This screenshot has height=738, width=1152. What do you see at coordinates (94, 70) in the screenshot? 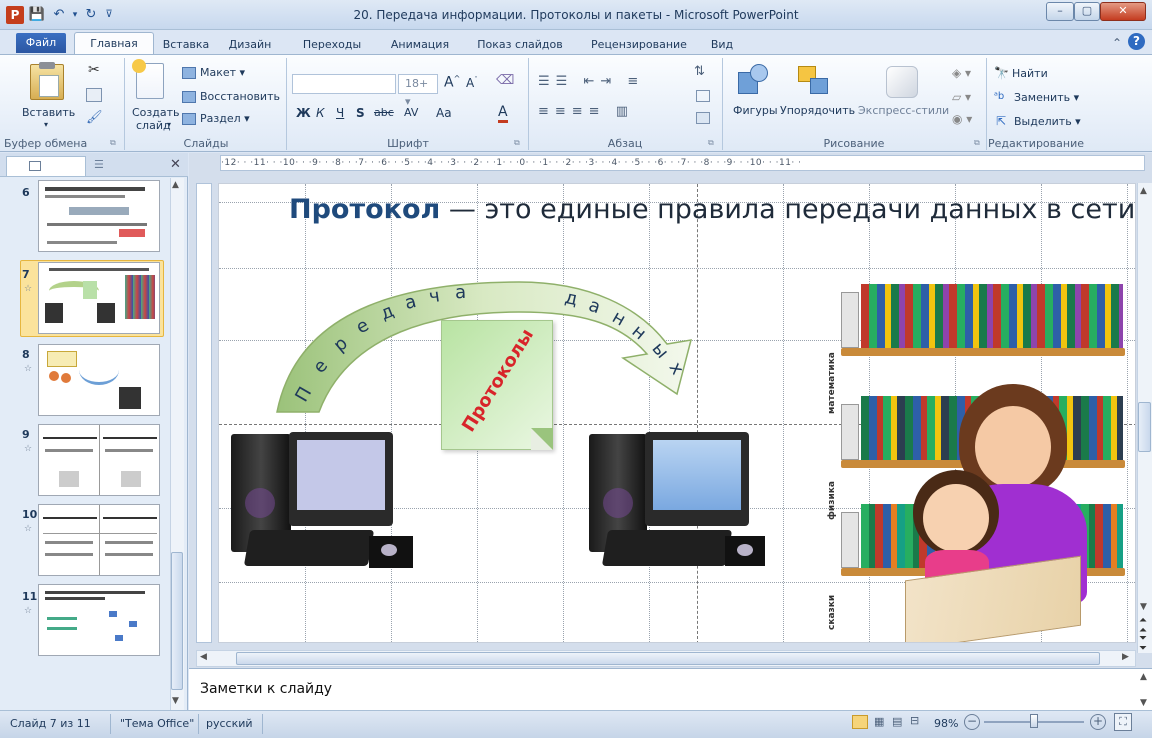
I see `cut-icon: ✂` at bounding box center [94, 70].